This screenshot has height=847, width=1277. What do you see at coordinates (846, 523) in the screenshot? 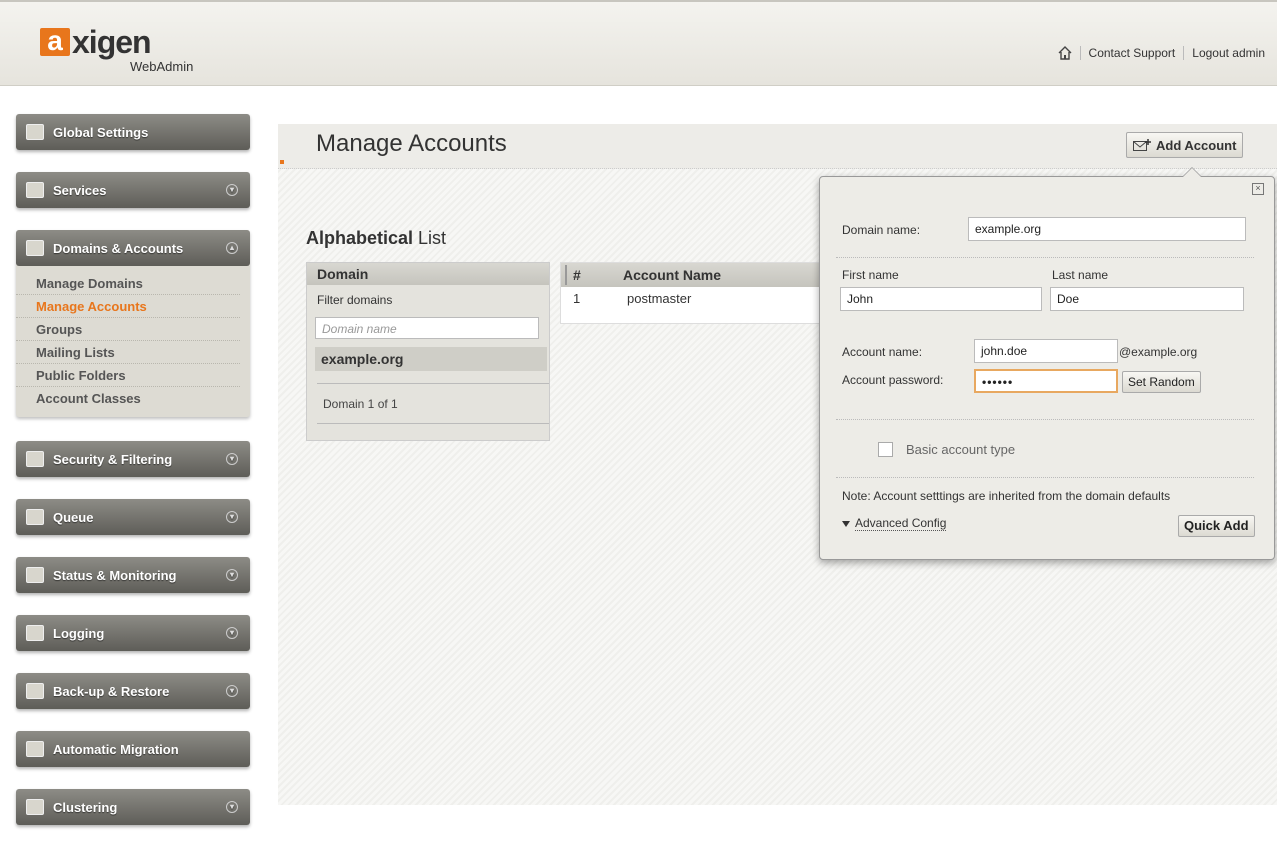
I see `triangle-down-icon` at bounding box center [846, 523].